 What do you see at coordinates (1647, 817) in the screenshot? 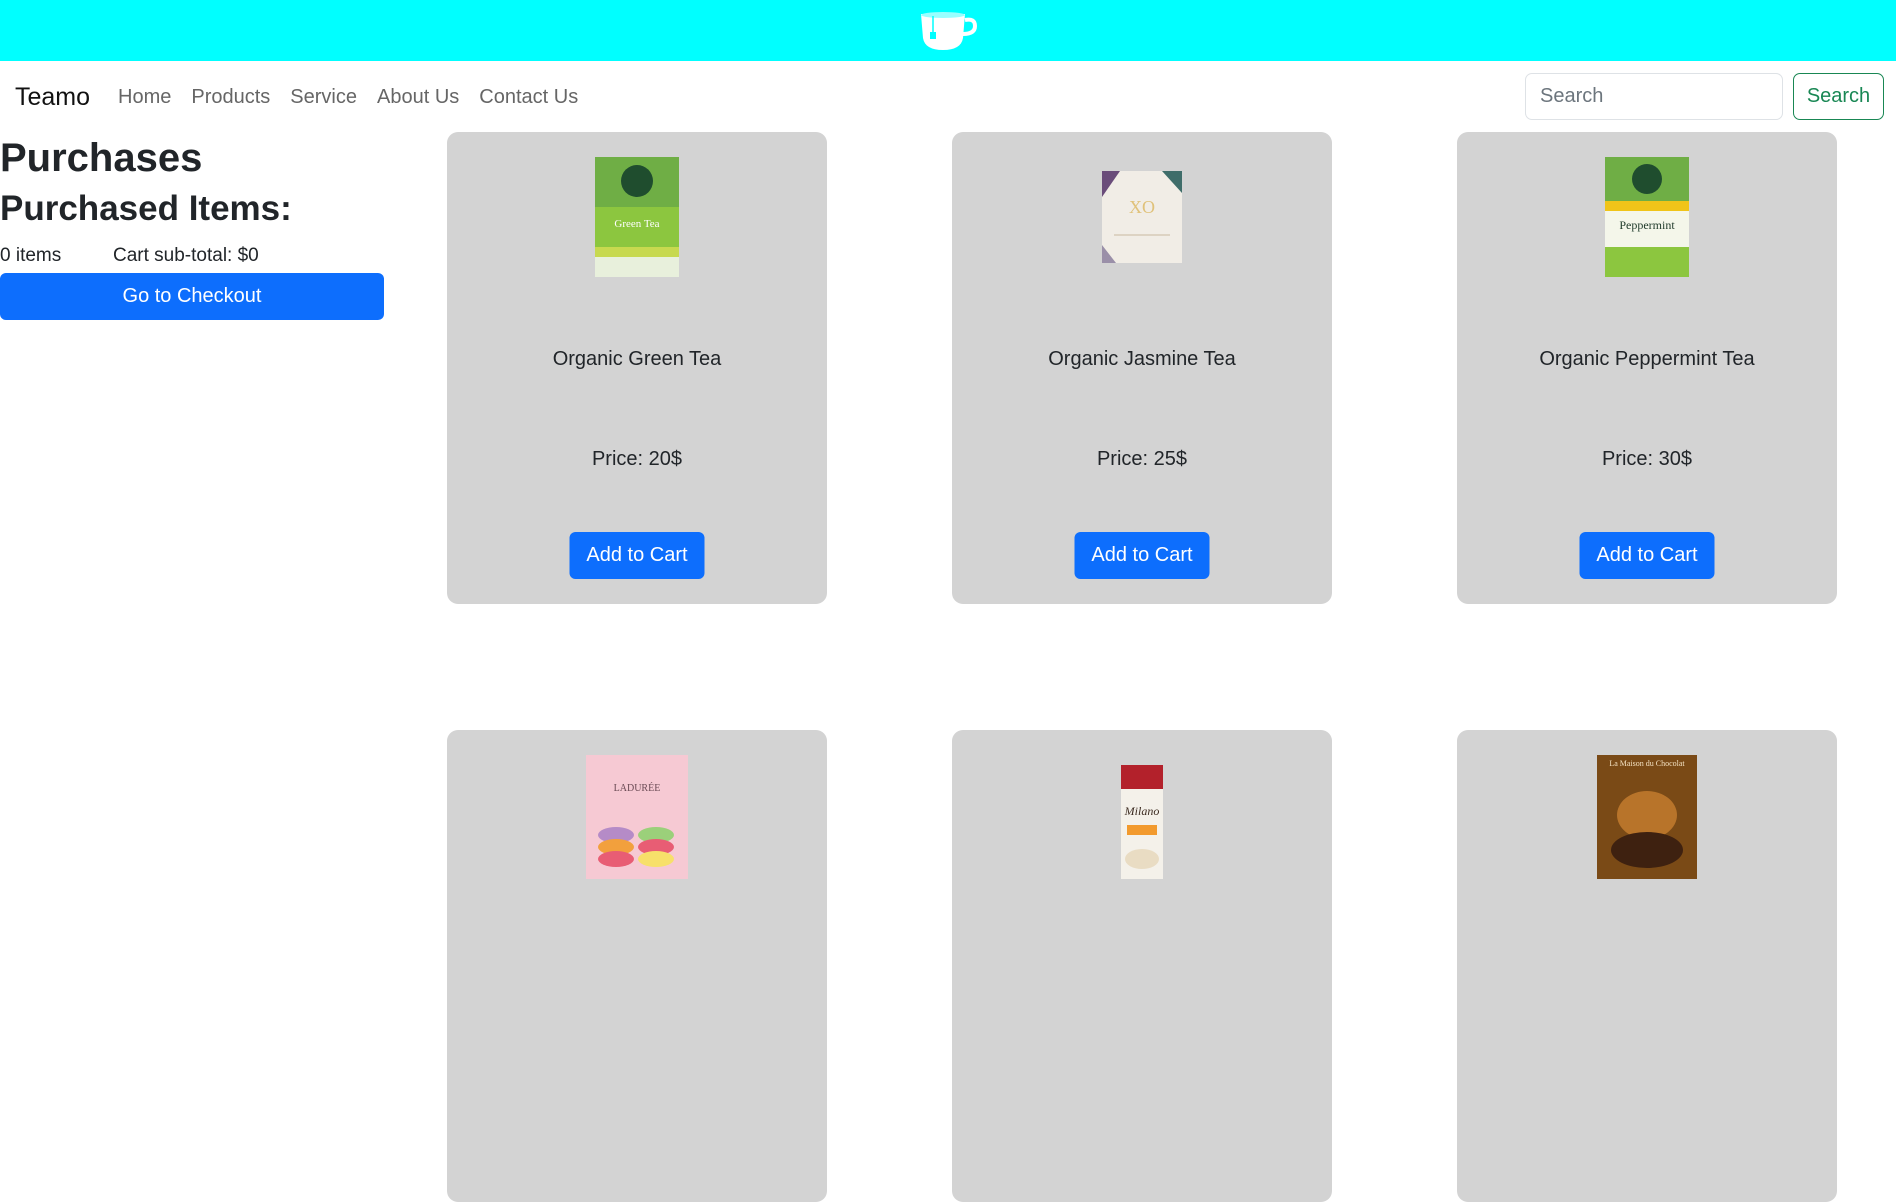
I see `chocolate-box-image: La Maison du Chocolat` at bounding box center [1647, 817].